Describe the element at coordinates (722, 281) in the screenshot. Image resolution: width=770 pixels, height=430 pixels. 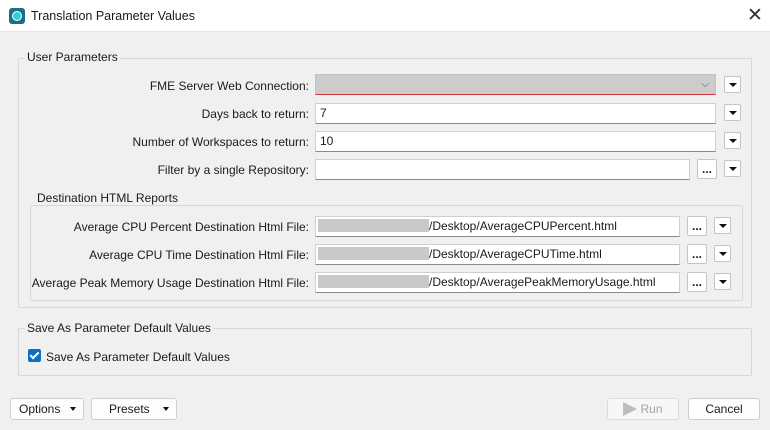
I see `peak-memory-menu-button` at that location.